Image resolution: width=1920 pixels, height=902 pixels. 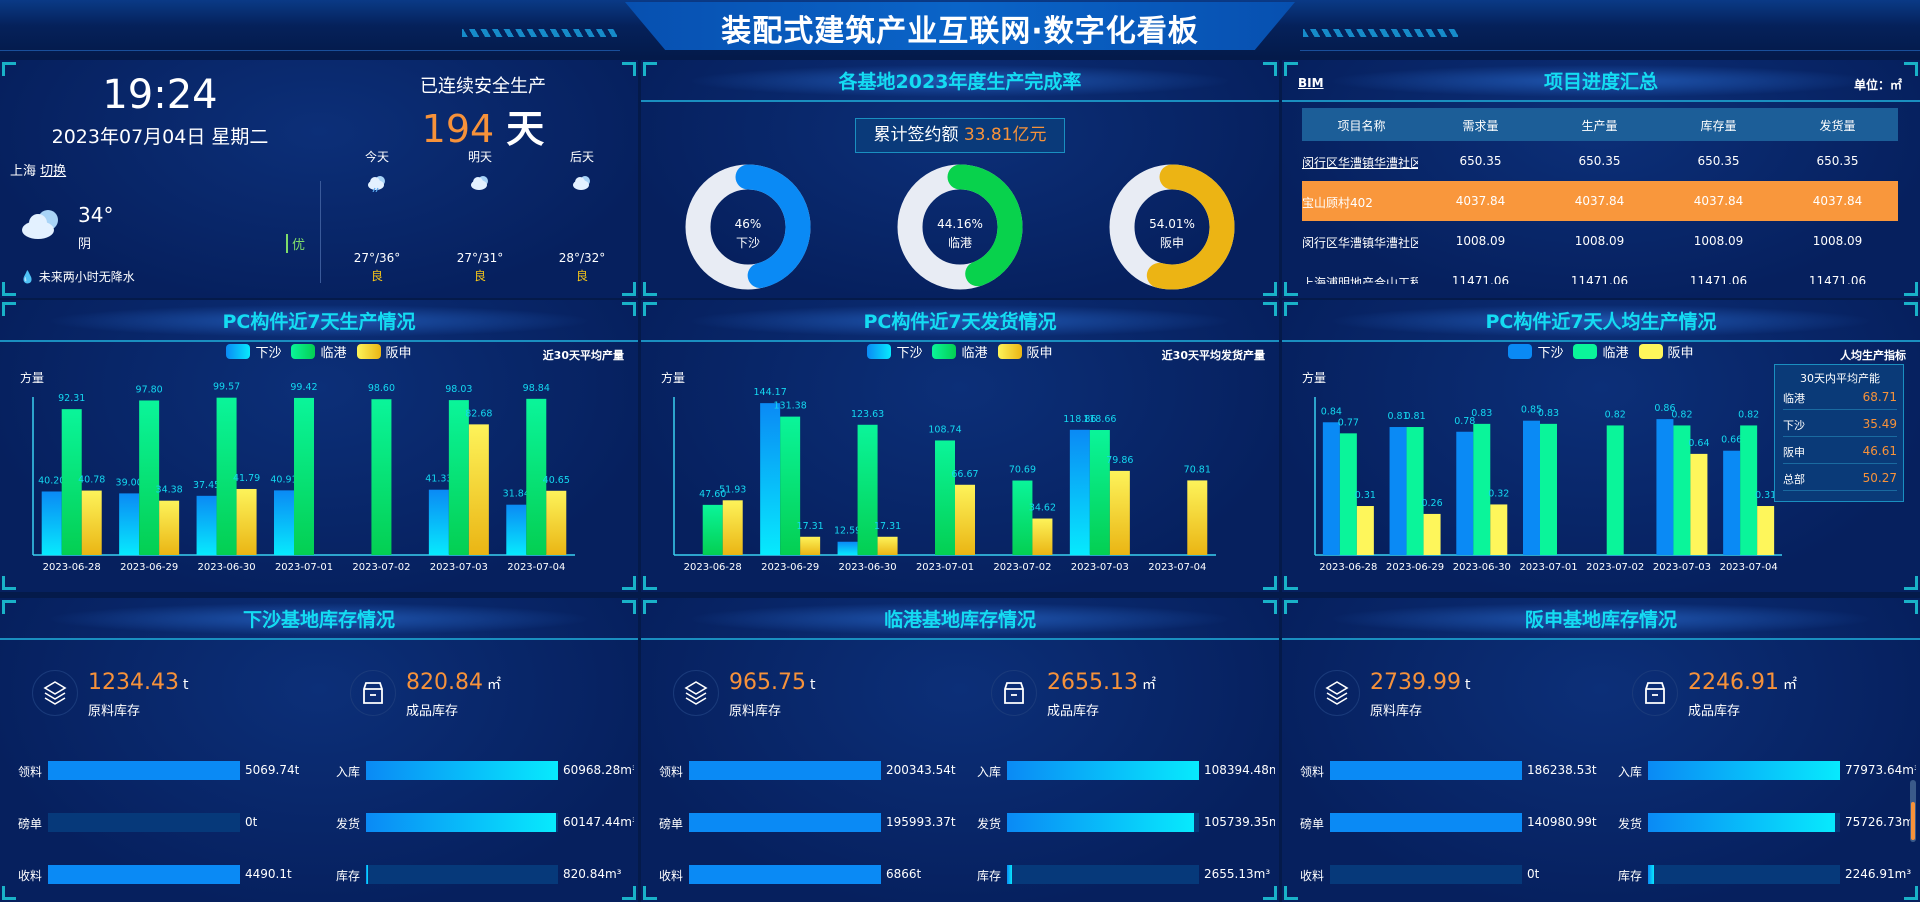 What do you see at coordinates (1731, 440) in the screenshot?
I see `data-label: 0.66` at bounding box center [1731, 440].